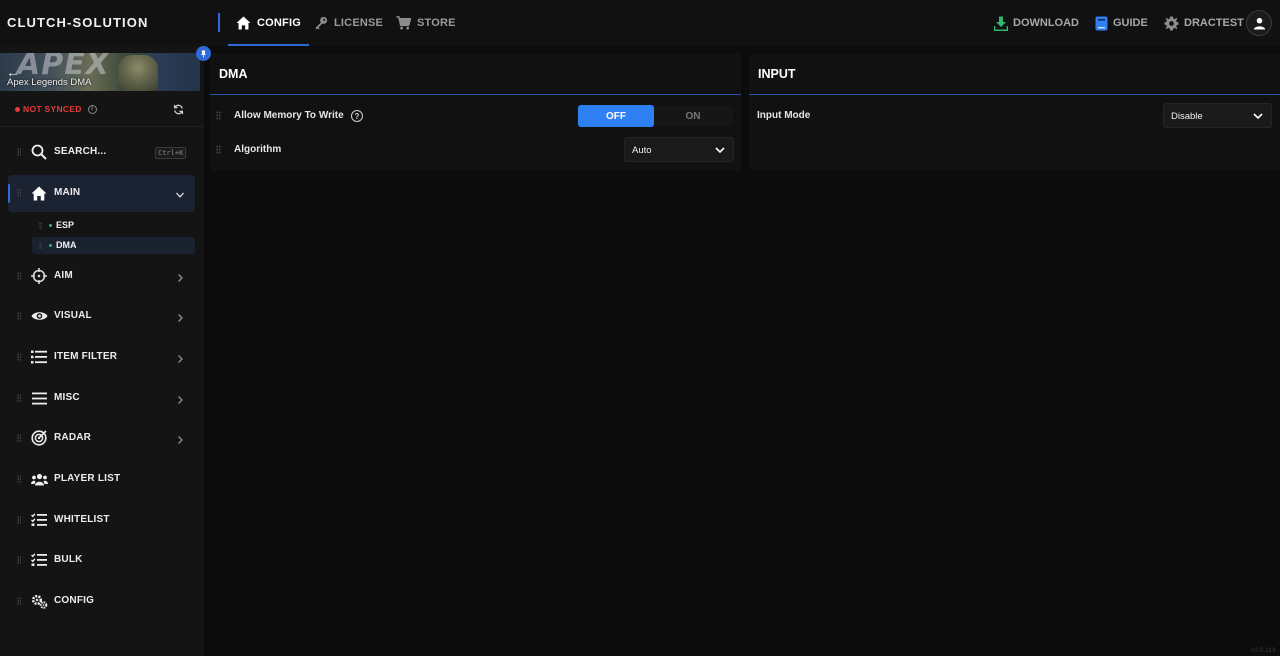 The width and height of the screenshot is (1280, 656). What do you see at coordinates (63, 275) in the screenshot?
I see `sidebar-item-label: AIM` at bounding box center [63, 275].